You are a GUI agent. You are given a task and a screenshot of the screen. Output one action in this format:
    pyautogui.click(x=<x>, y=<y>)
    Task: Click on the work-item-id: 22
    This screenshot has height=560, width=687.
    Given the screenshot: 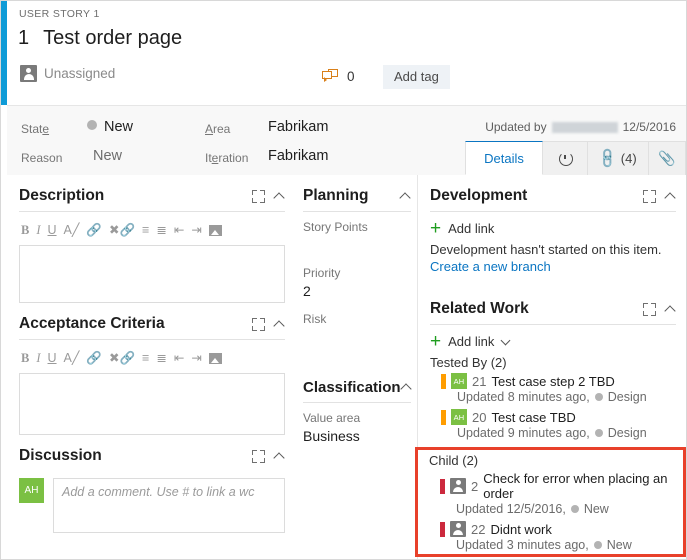 What is the action you would take?
    pyautogui.click(x=478, y=529)
    